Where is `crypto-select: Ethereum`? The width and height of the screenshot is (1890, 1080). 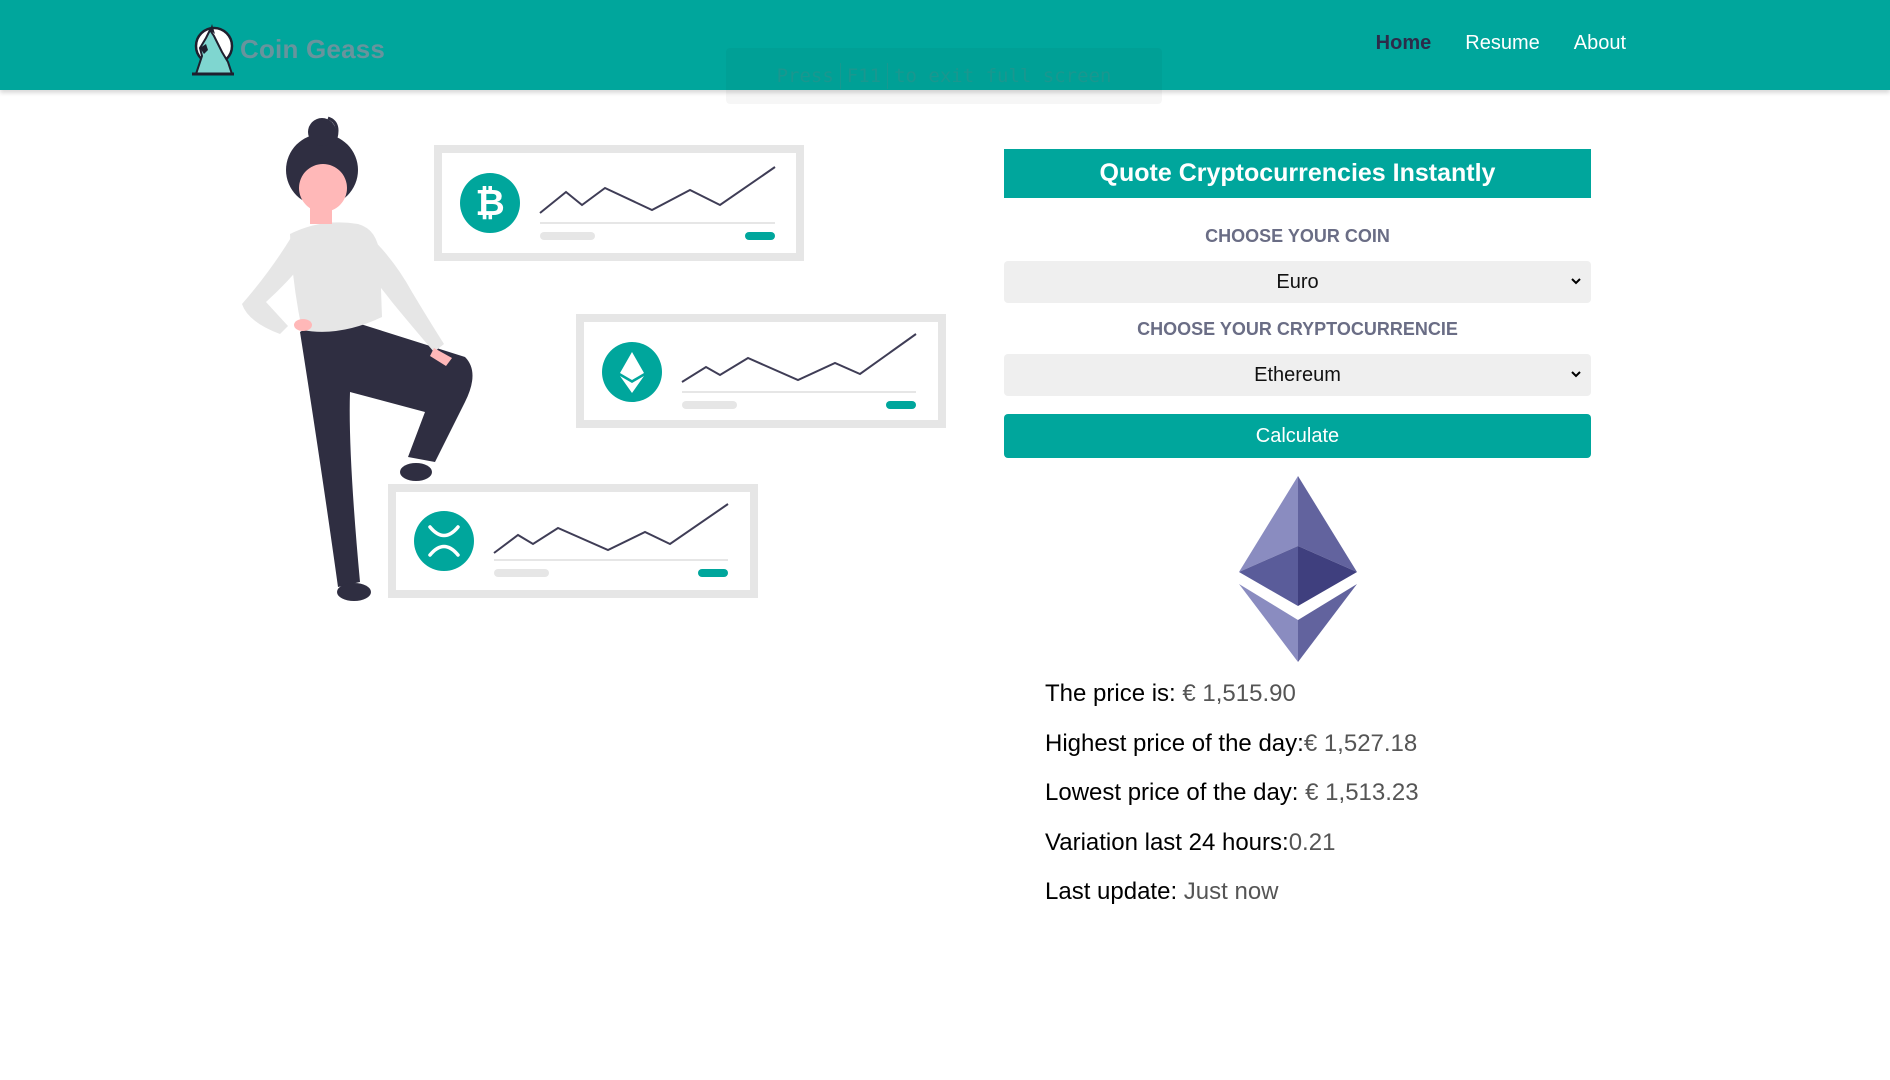 crypto-select: Ethereum is located at coordinates (1297, 375).